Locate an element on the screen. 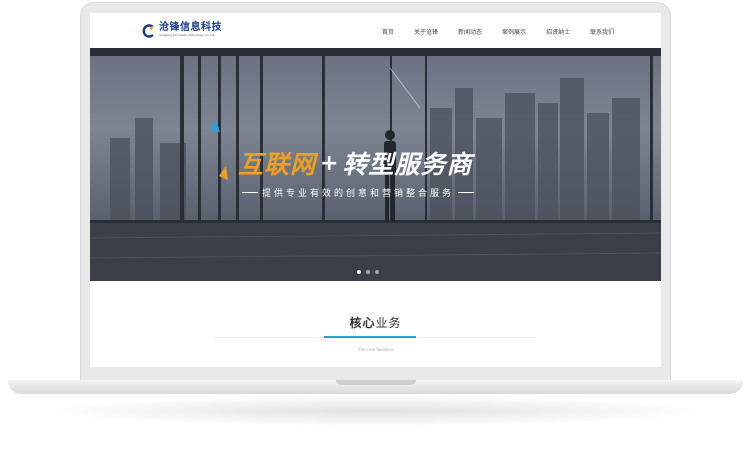 The height and width of the screenshot is (462, 751). hero-slogan: 互联网 + 转型服务商 提供专业有效的创意和营销整合服务 is located at coordinates (383, 172).